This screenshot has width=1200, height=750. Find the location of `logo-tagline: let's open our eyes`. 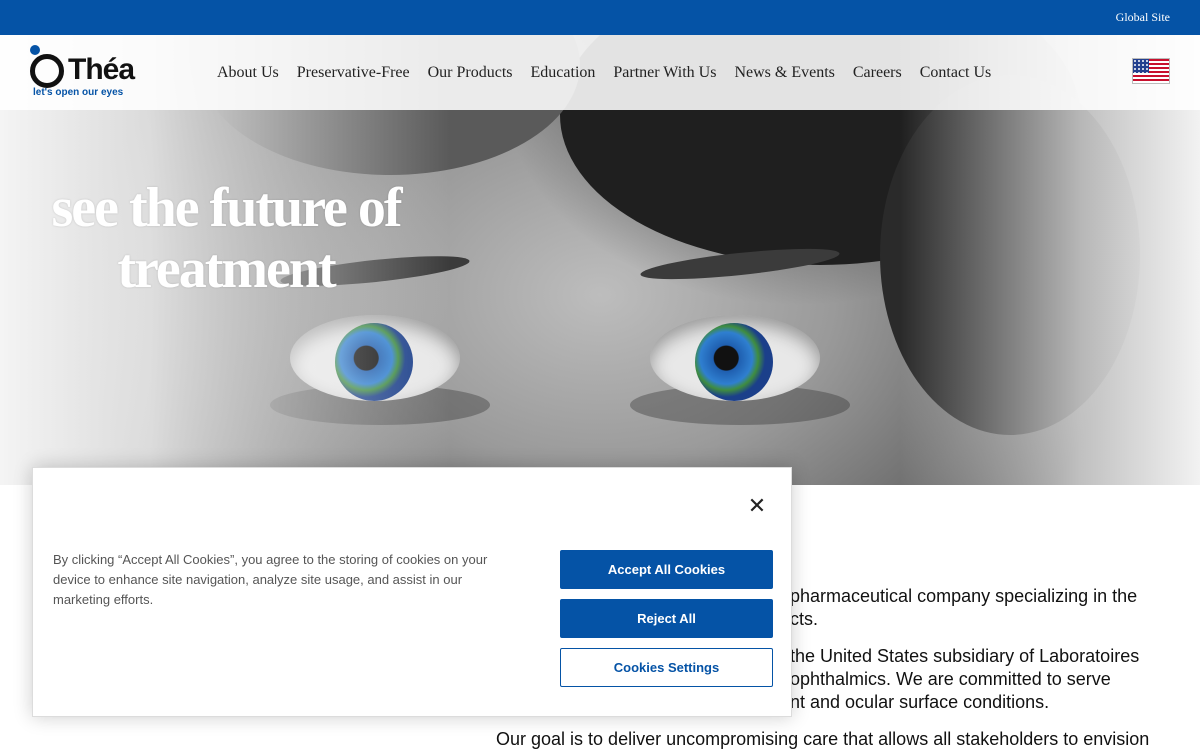

logo-tagline: let's open our eyes is located at coordinates (78, 92).